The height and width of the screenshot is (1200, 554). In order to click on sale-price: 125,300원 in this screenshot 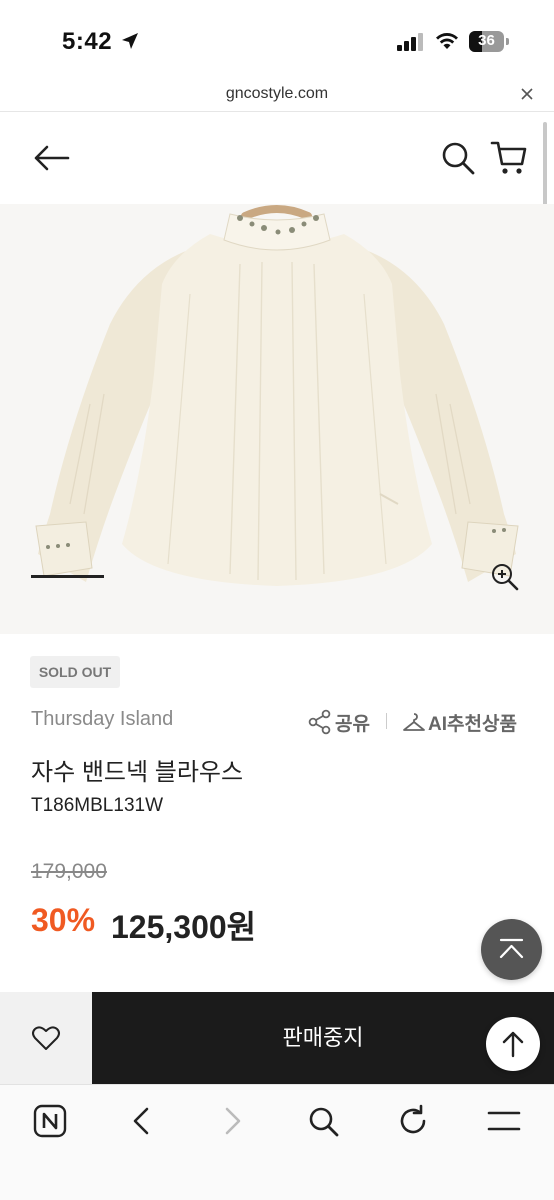, I will do `click(184, 927)`.